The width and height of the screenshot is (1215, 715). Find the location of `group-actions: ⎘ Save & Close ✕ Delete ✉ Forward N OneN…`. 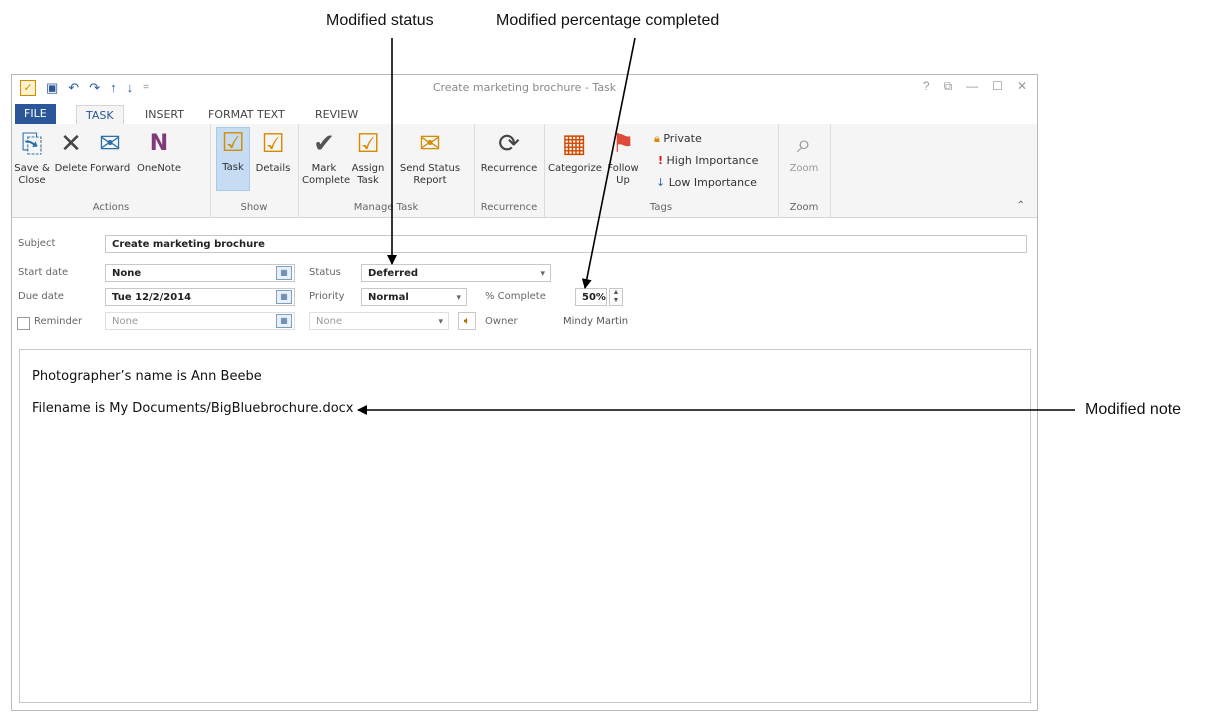

group-actions: ⎘ Save & Close ✕ Delete ✉ Forward N OneN… is located at coordinates (111, 170).